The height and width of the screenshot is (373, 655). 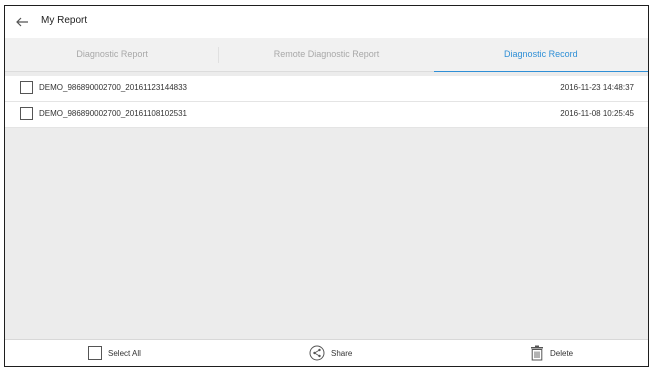 What do you see at coordinates (326, 22) in the screenshot?
I see `header-bar: My Report` at bounding box center [326, 22].